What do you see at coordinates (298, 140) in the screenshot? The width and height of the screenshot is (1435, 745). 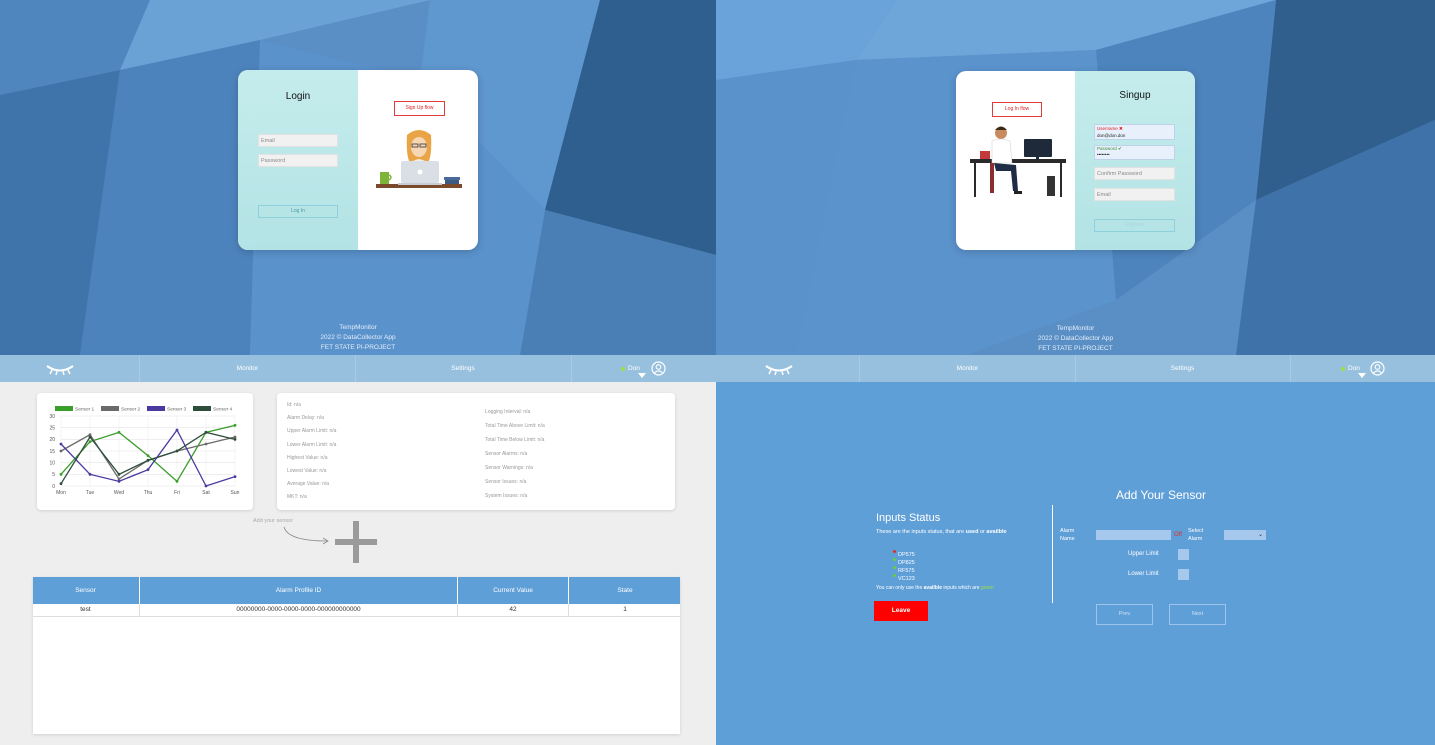 I see `email-field: Email` at bounding box center [298, 140].